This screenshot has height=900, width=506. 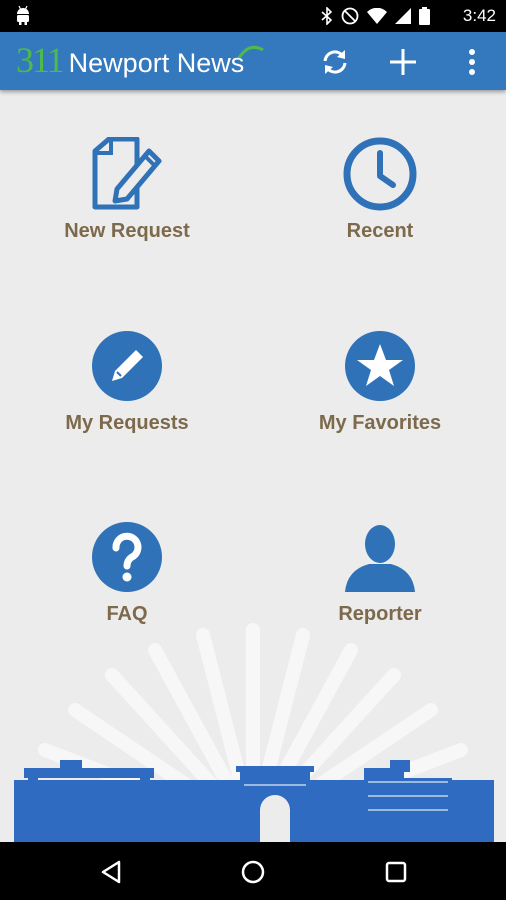 I want to click on tile-faq: FAQ, so click(x=127, y=582).